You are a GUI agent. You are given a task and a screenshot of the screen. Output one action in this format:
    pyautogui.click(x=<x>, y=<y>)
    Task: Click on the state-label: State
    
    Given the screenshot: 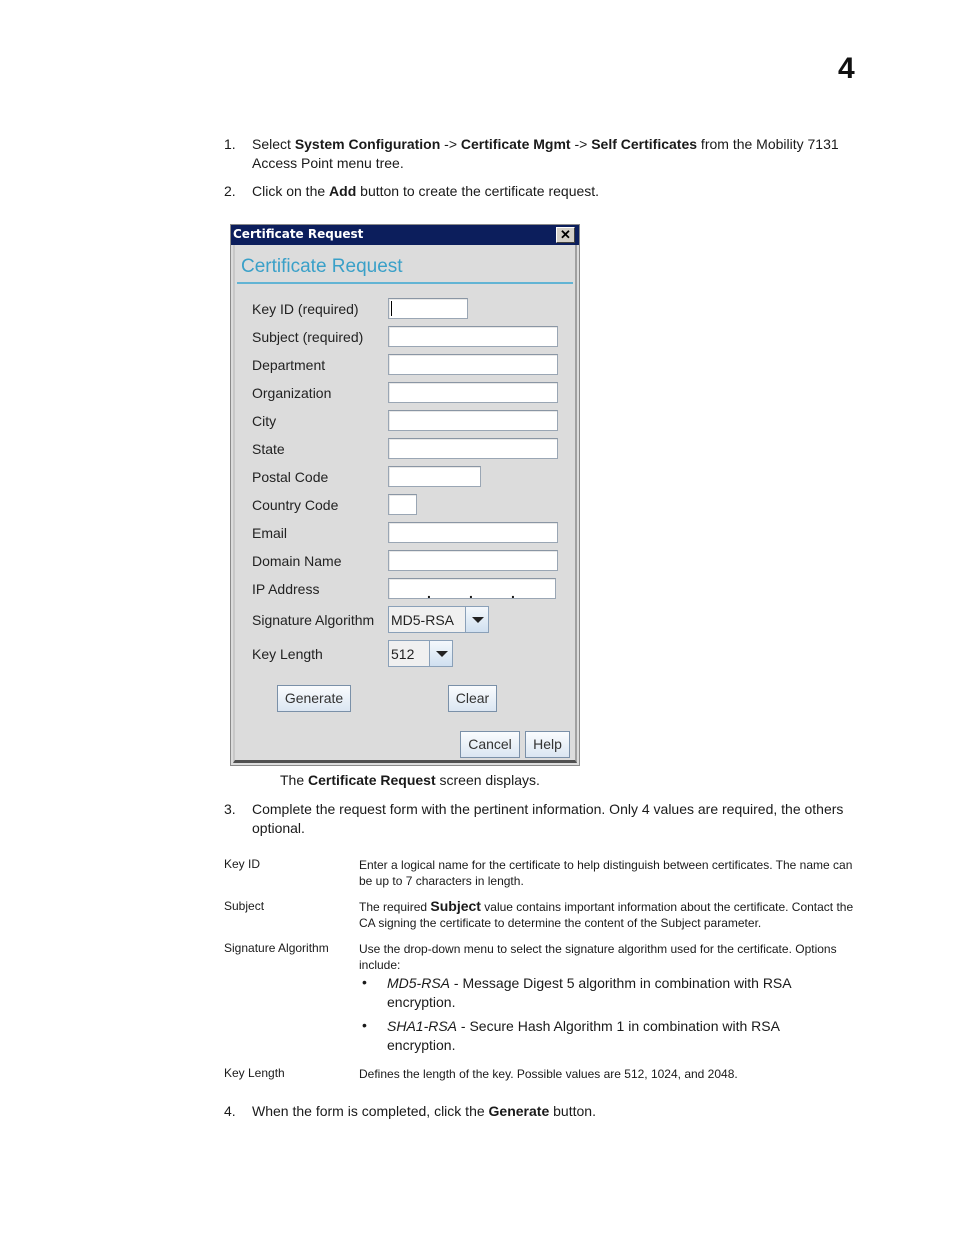 What is the action you would take?
    pyautogui.click(x=268, y=449)
    